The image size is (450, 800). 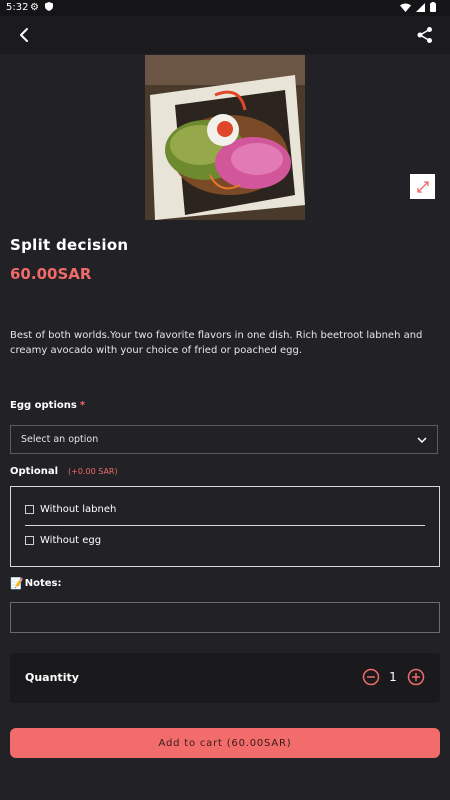 What do you see at coordinates (225, 678) in the screenshot?
I see `quantity-card: Quantity 1` at bounding box center [225, 678].